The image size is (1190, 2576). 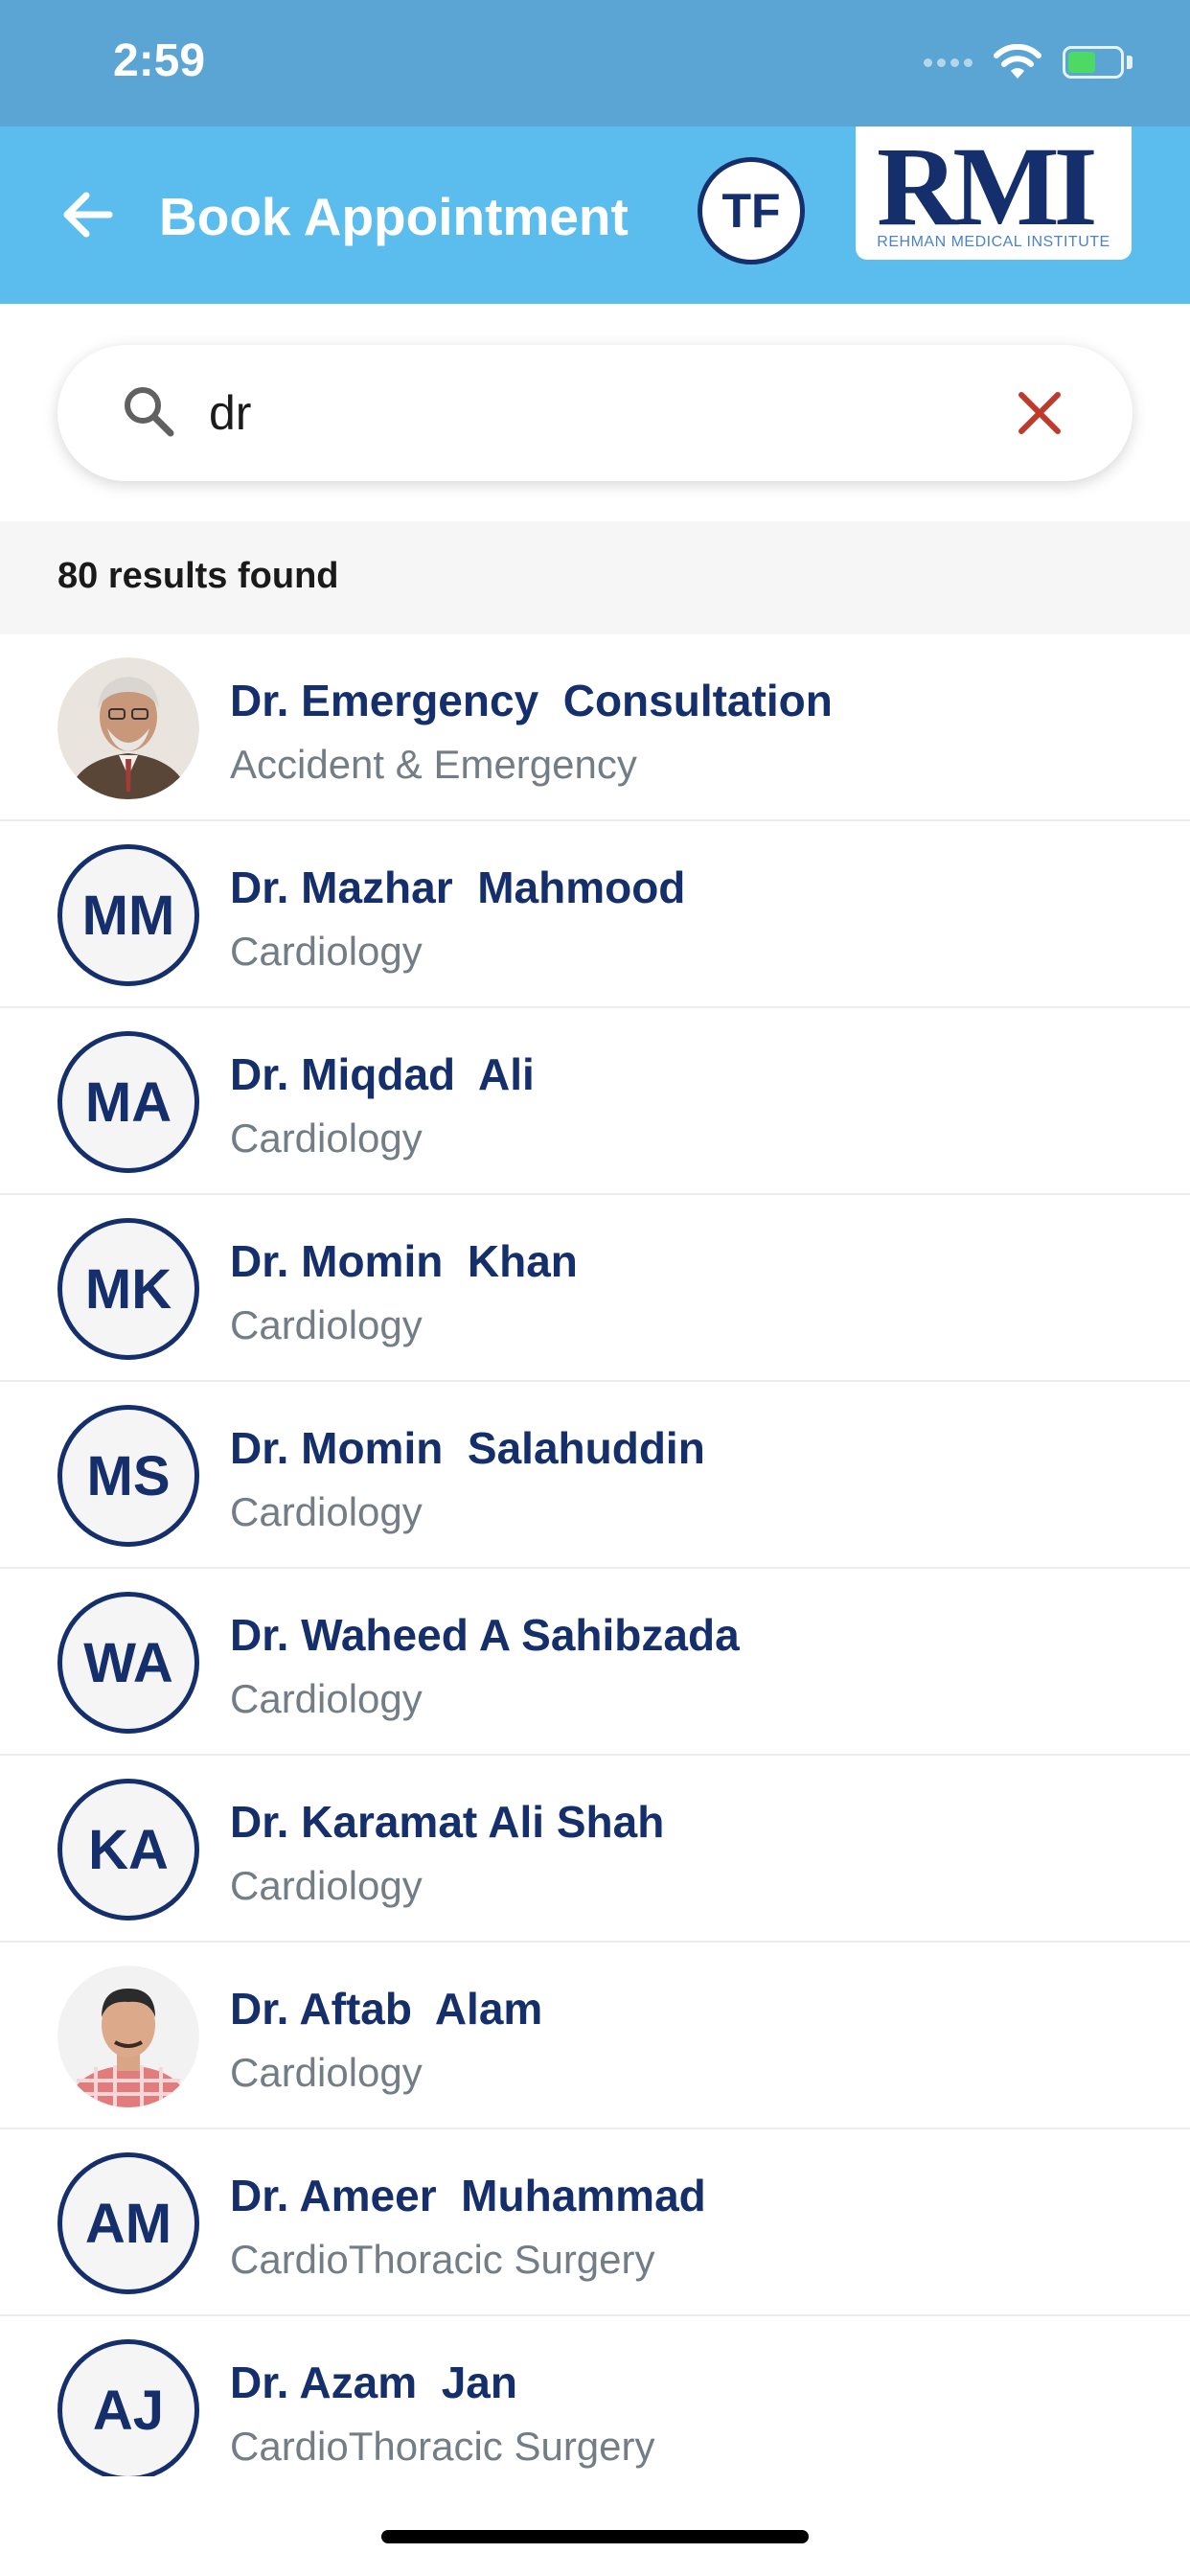 I want to click on search-icon, so click(x=150, y=412).